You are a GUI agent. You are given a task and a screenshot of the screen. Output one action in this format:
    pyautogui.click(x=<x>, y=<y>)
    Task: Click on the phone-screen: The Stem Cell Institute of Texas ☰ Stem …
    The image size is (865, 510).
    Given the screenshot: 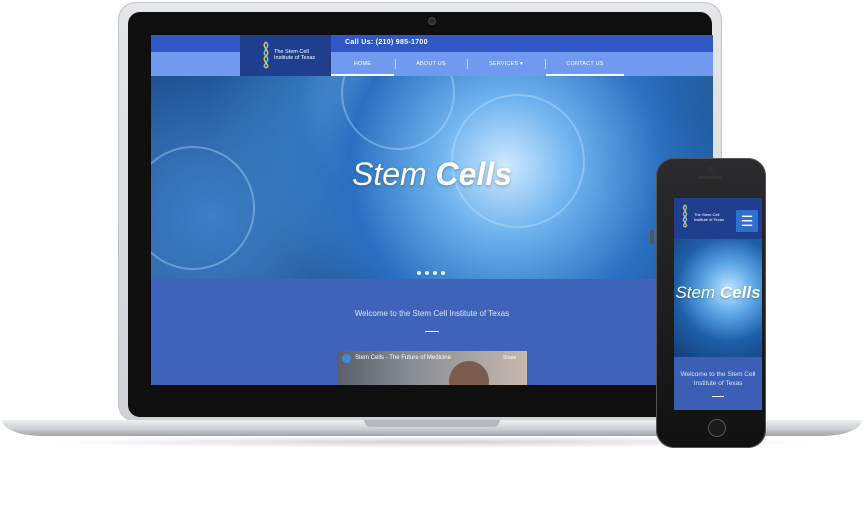 What is the action you would take?
    pyautogui.click(x=718, y=304)
    